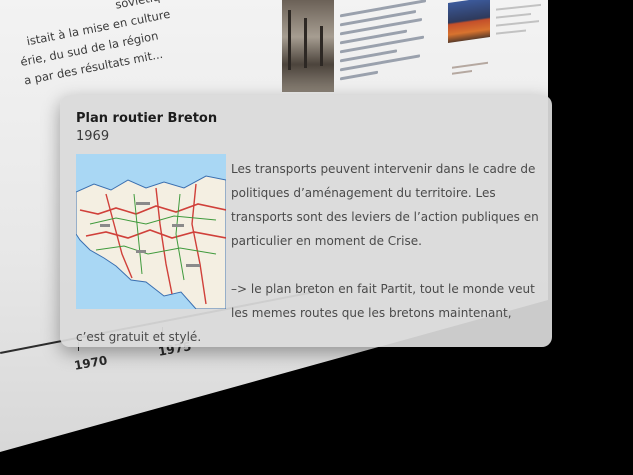  Describe the element at coordinates (147, 118) in the screenshot. I see `event-title: Plan routier Breton` at that location.